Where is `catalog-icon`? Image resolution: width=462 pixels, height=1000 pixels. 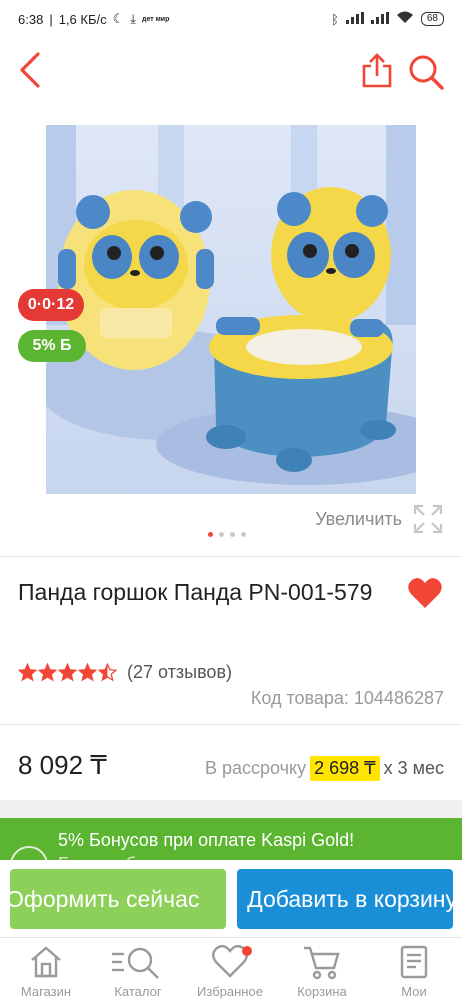 catalog-icon is located at coordinates (135, 963).